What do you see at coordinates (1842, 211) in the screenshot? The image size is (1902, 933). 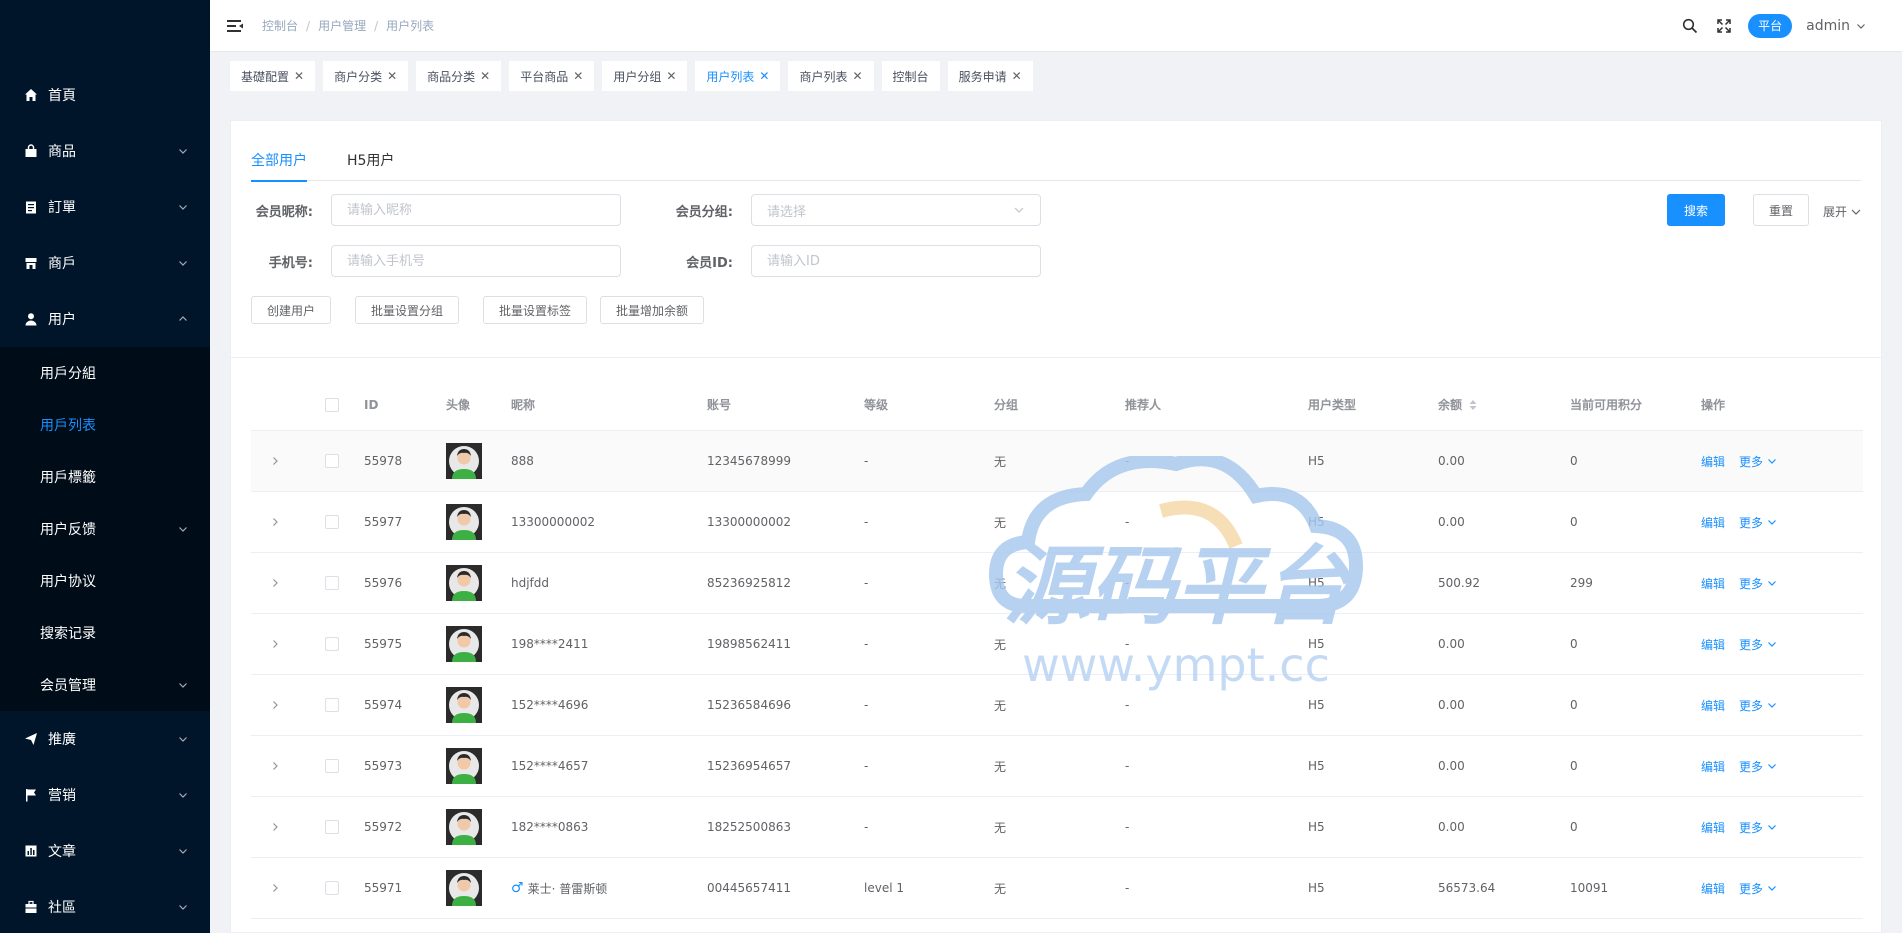 I see `expand-toggle: 展开` at bounding box center [1842, 211].